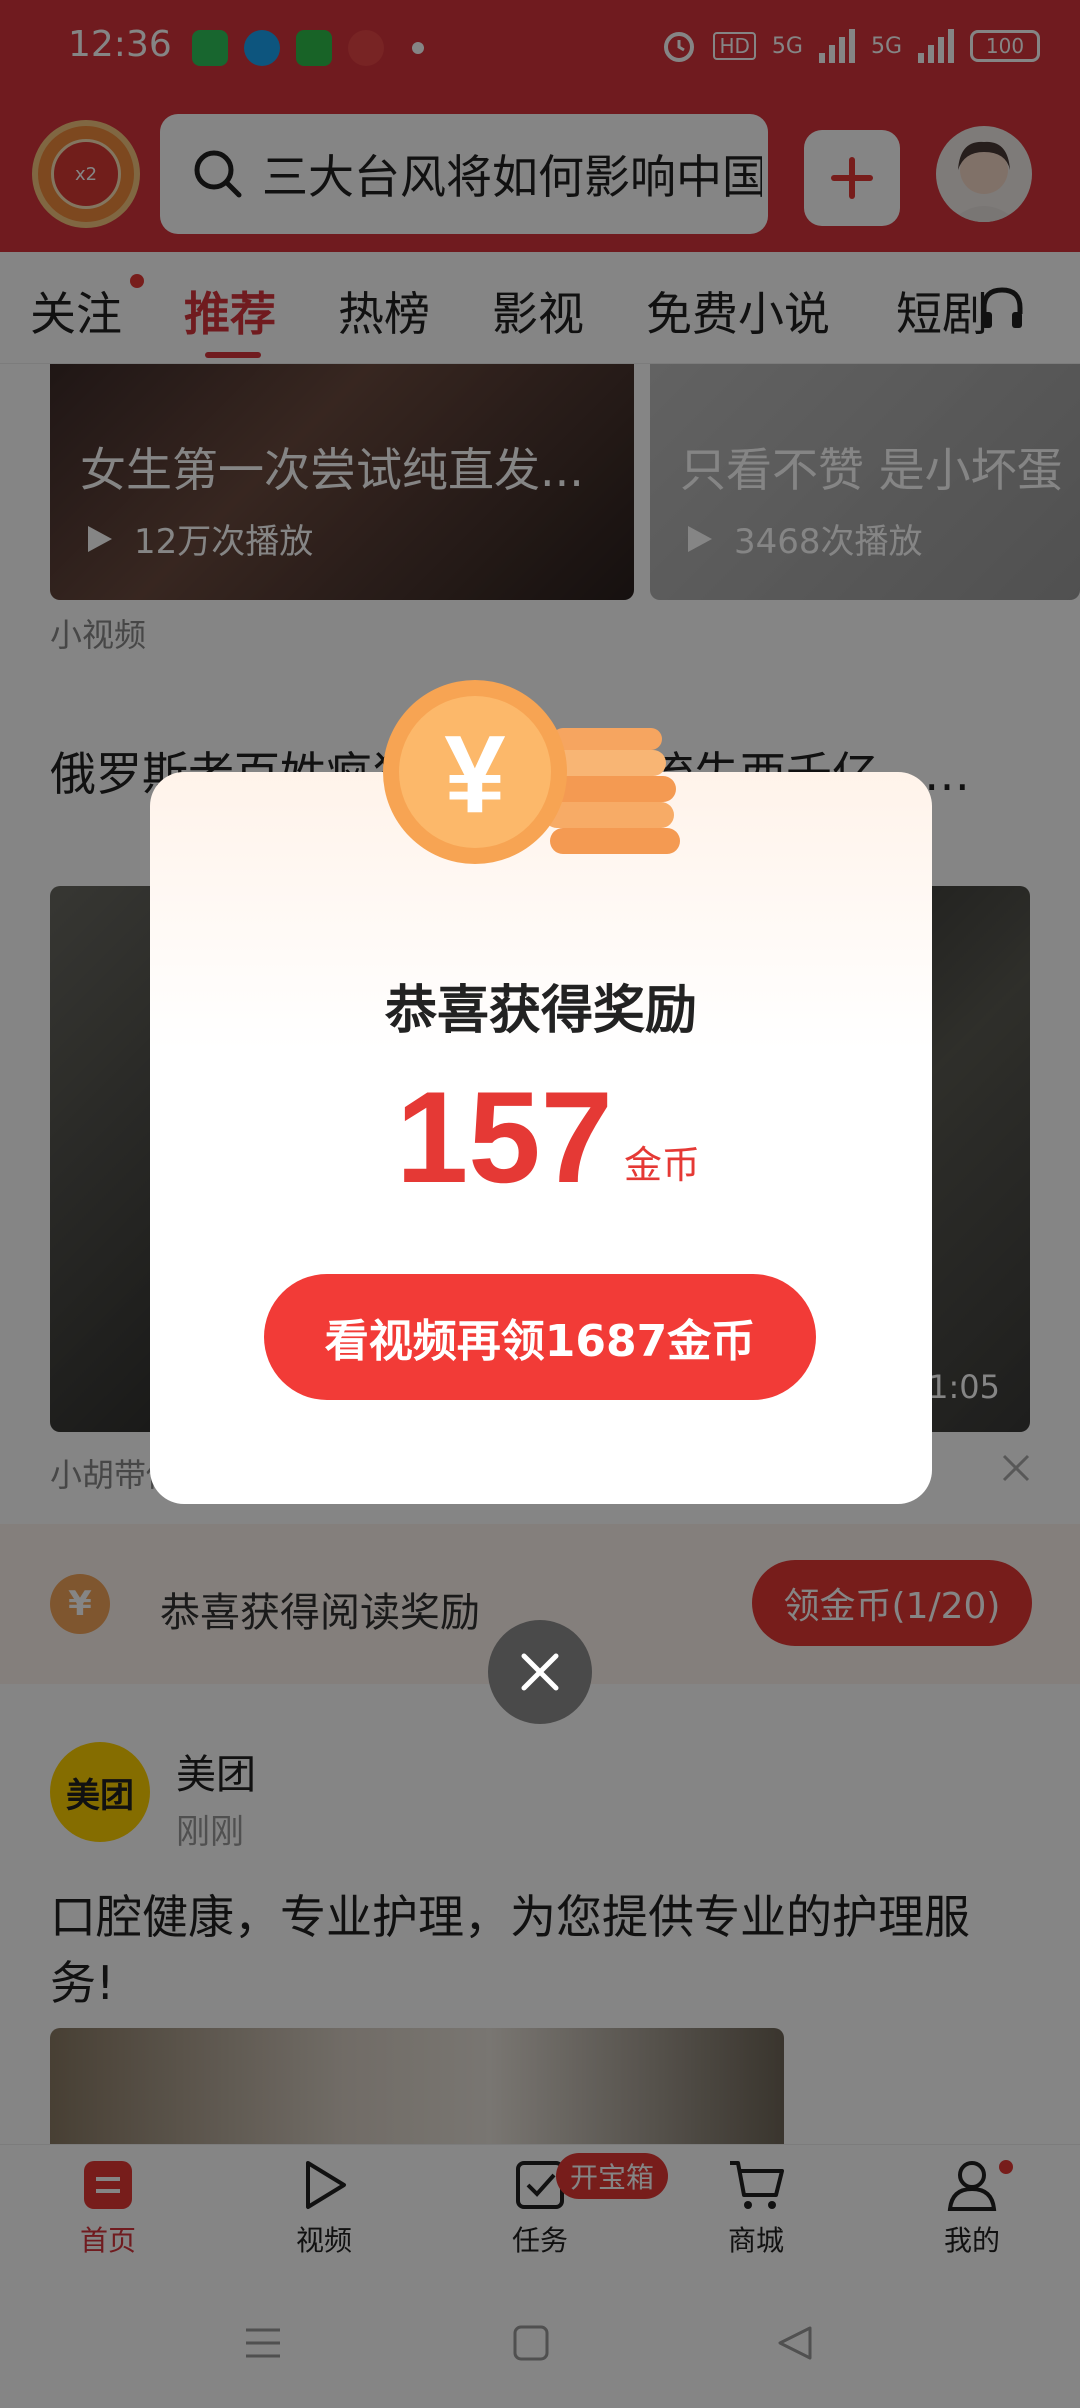 This screenshot has width=1080, height=2408. What do you see at coordinates (531, 772) in the screenshot?
I see `coin-stack-icon: ¥` at bounding box center [531, 772].